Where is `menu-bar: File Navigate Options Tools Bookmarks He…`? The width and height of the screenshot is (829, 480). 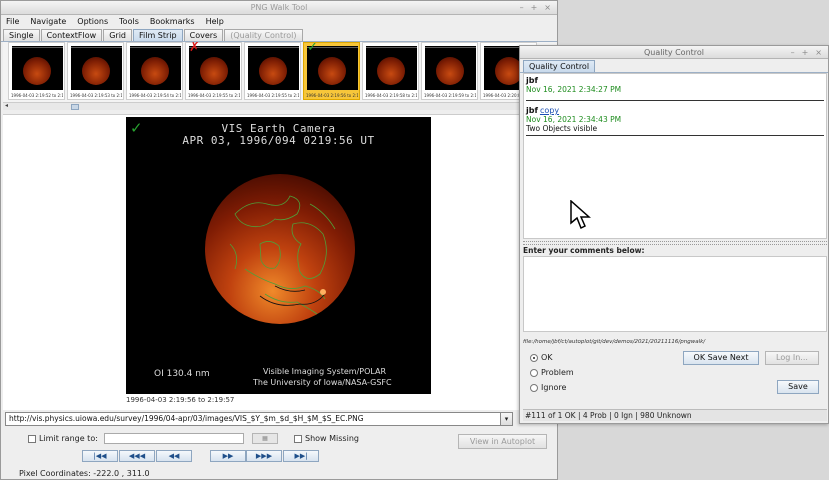
menu-bar: File Navigate Options Tools Bookmarks He… is located at coordinates (279, 21).